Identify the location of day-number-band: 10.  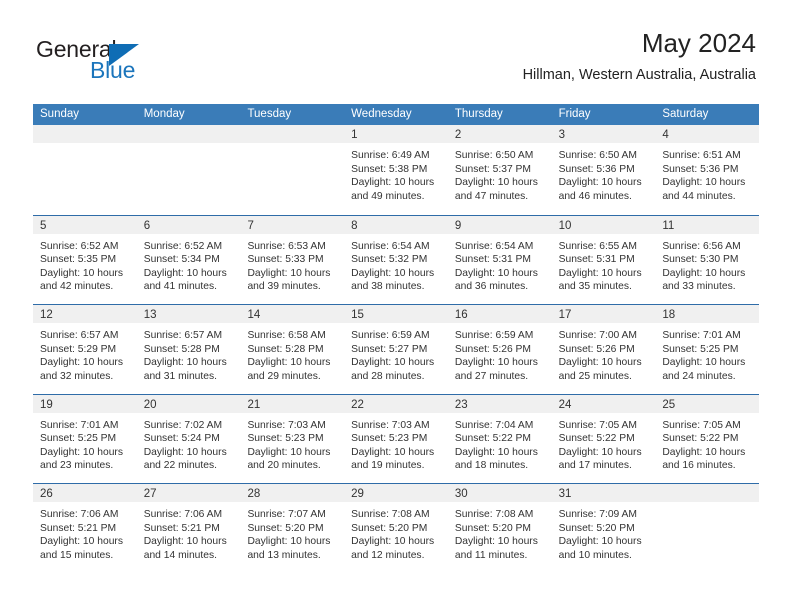
(603, 224).